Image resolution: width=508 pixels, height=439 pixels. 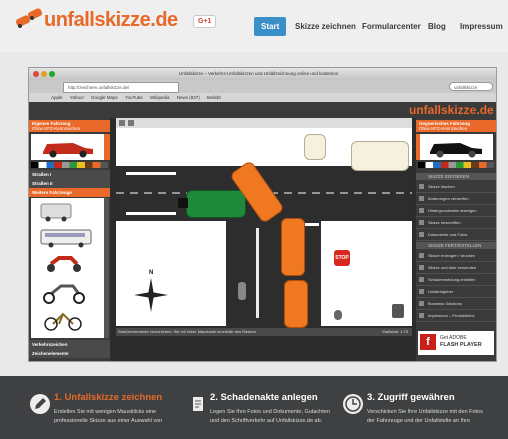 What do you see at coordinates (121, 87) in the screenshot?
I see `address-bar: http://zeichnen.unfallskizze.de/` at bounding box center [121, 87].